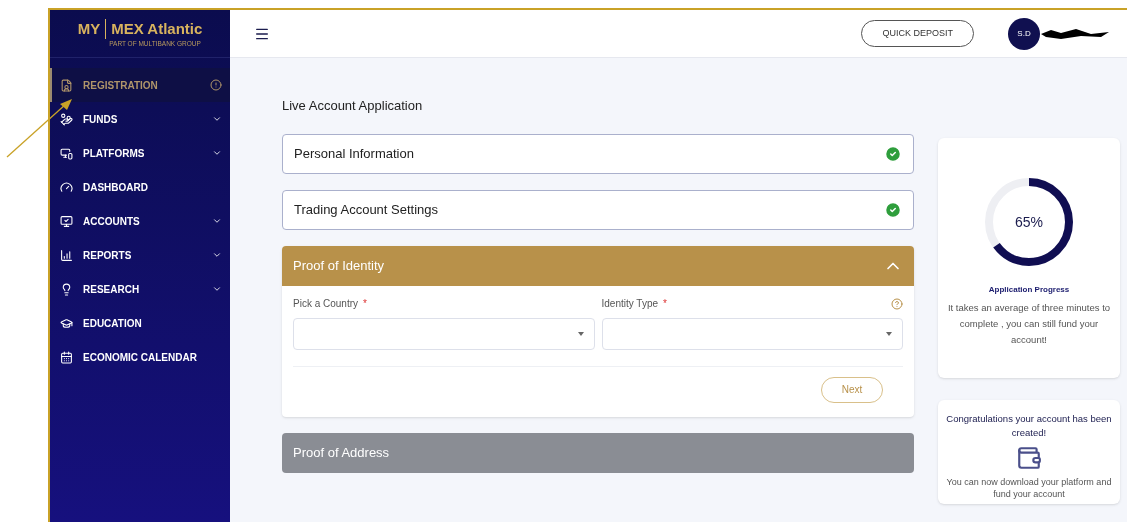 The image size is (1127, 522). Describe the element at coordinates (339, 265) in the screenshot. I see `section-title: Proof of Identity` at that location.